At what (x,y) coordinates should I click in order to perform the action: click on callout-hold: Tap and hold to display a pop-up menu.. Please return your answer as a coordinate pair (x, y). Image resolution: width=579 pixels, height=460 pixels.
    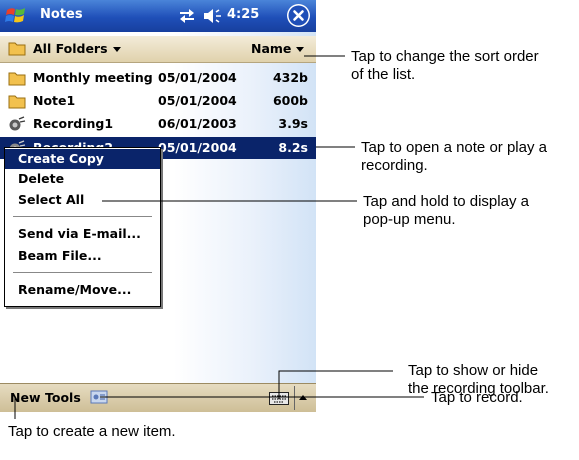
    Looking at the image, I should click on (446, 210).